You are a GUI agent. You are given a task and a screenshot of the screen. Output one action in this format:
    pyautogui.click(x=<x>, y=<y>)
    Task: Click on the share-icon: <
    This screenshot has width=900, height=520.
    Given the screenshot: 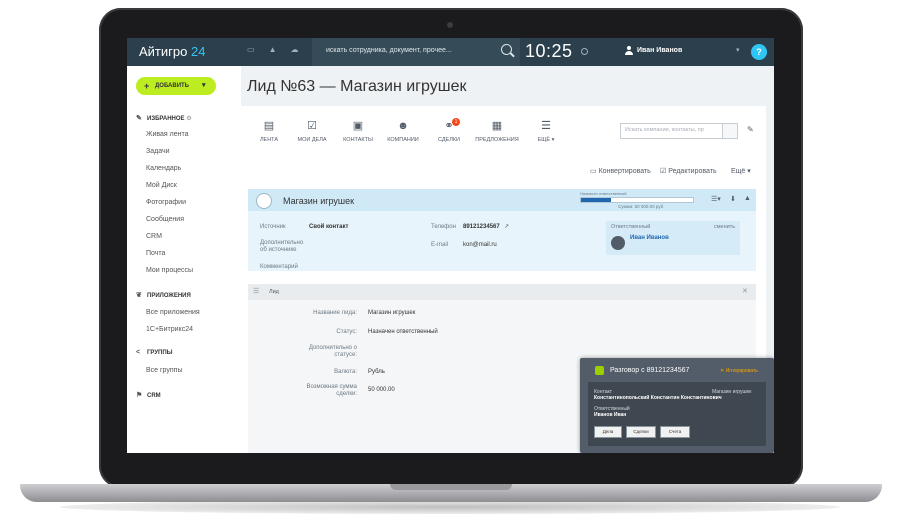 What is the action you would take?
    pyautogui.click(x=138, y=352)
    